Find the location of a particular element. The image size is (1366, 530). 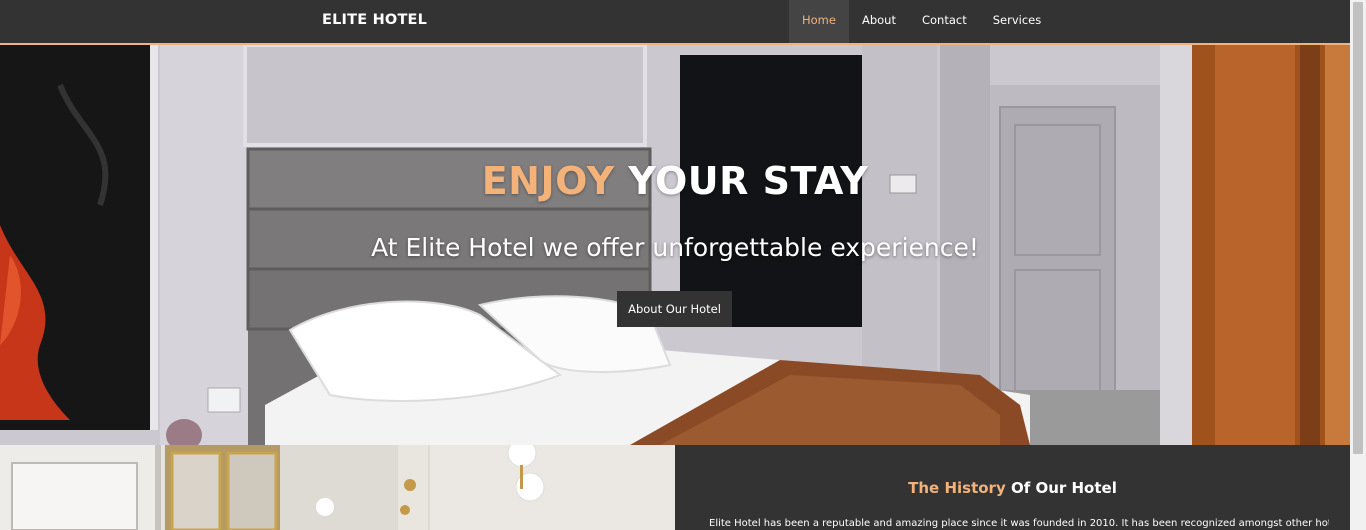

room-image-graphic is located at coordinates (337, 487).